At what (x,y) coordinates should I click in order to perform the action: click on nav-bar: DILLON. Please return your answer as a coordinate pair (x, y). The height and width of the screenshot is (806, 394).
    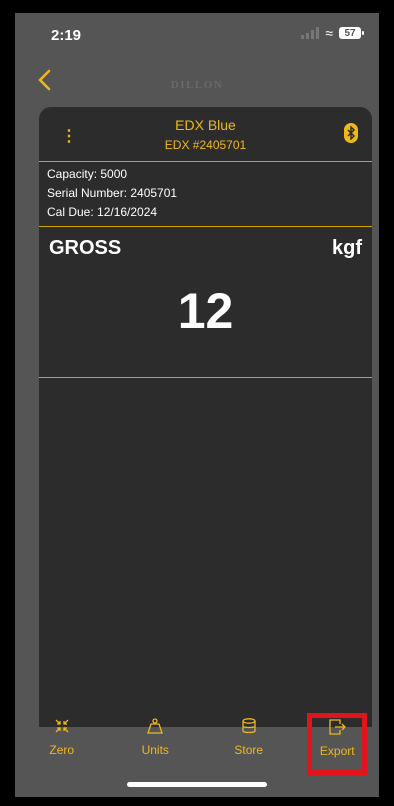
    Looking at the image, I should click on (197, 81).